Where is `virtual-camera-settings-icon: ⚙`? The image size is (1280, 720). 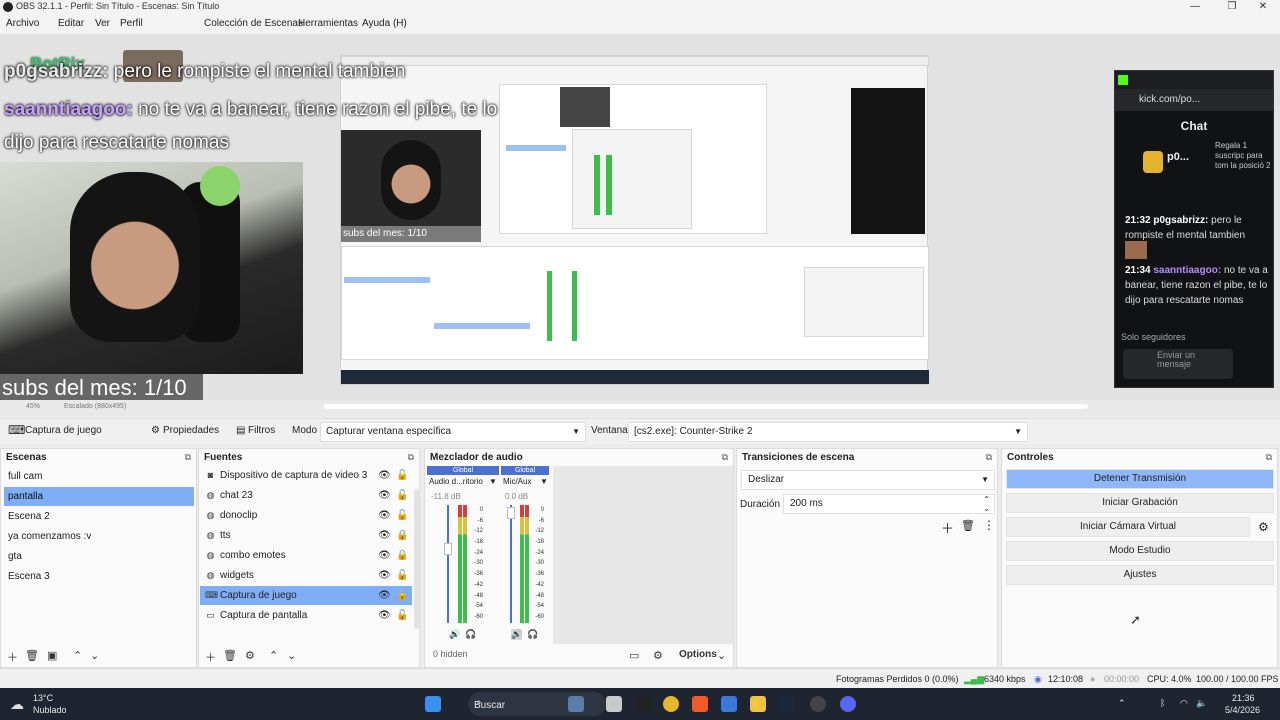
virtual-camera-settings-icon: ⚙ is located at coordinates (1263, 527).